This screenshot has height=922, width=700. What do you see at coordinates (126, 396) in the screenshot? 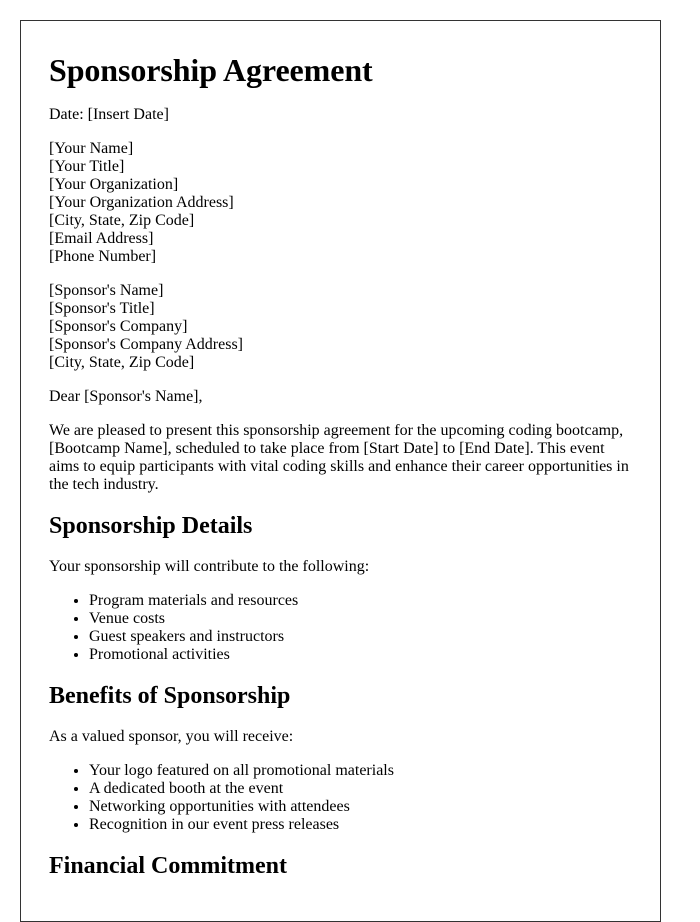
I see `salutation: Dear [Sponsor's Name],` at bounding box center [126, 396].